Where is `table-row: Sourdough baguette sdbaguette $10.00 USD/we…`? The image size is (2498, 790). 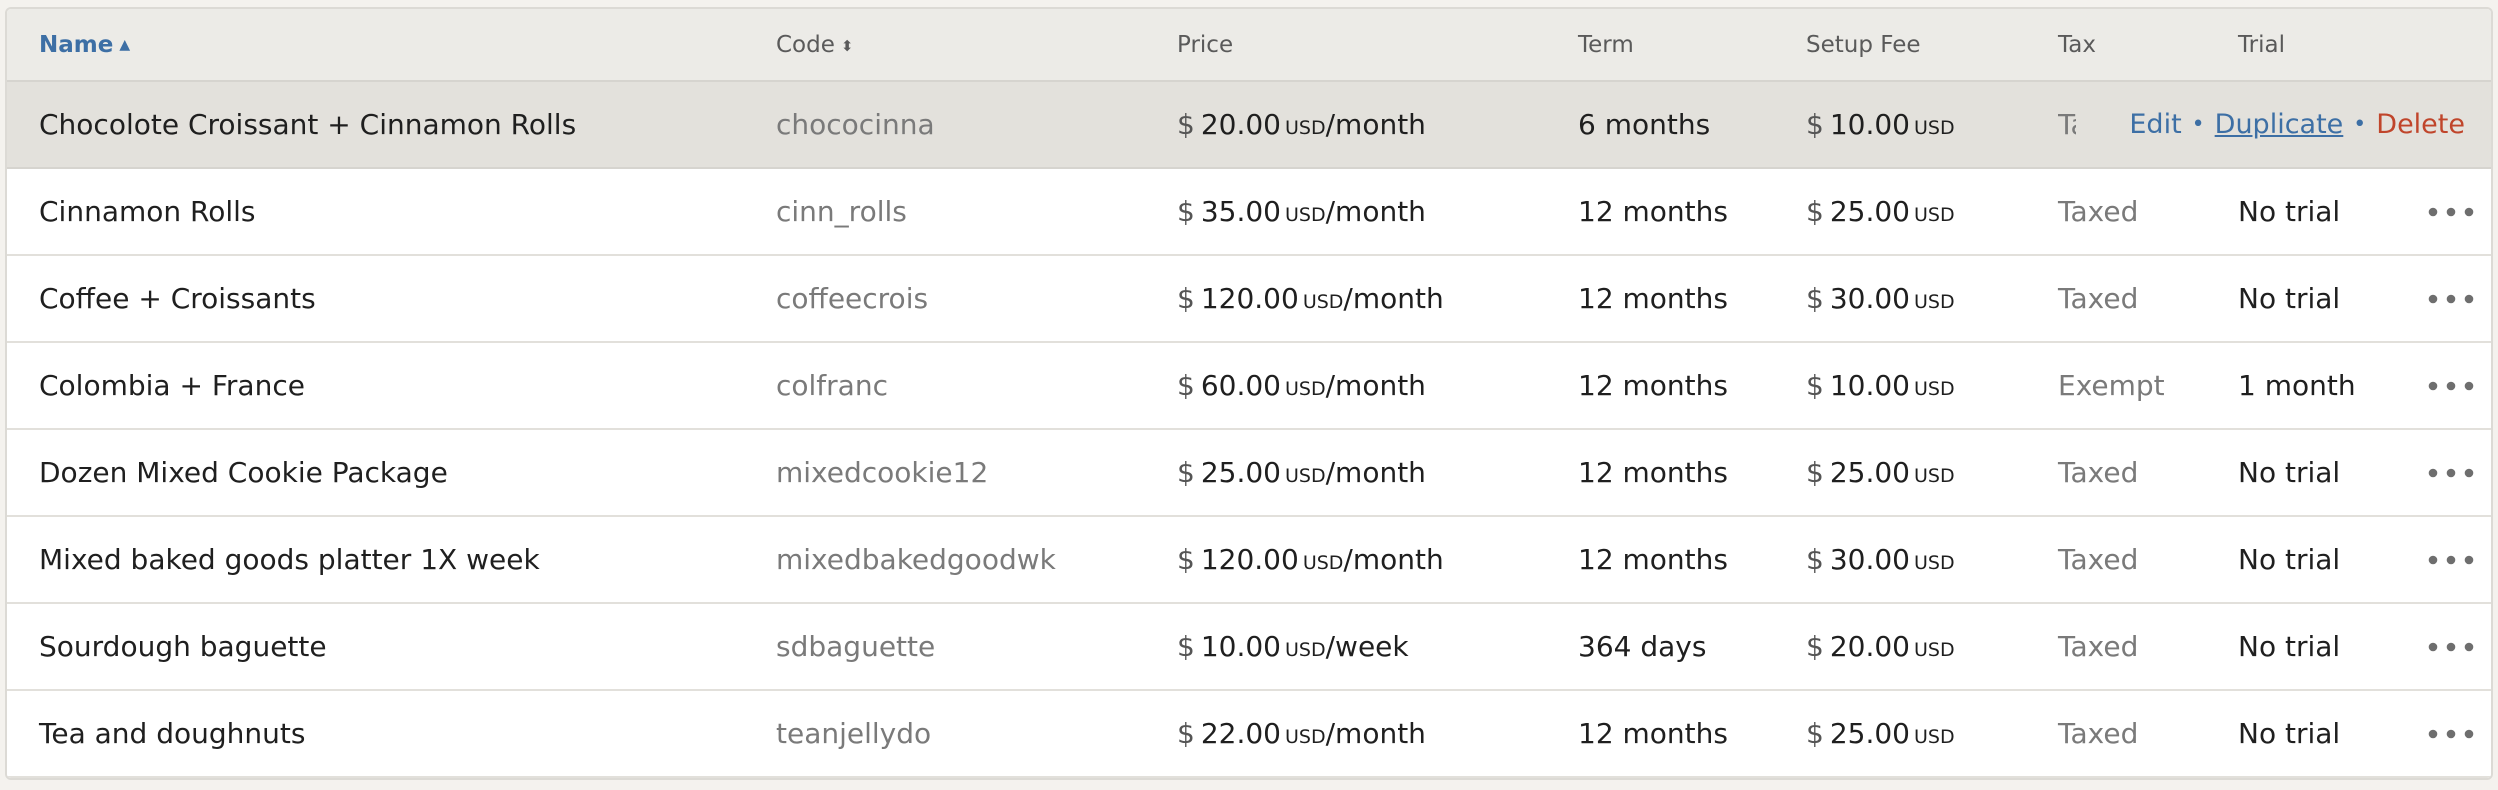
table-row: Sourdough baguette sdbaguette $10.00 USD/we… is located at coordinates (1249, 647).